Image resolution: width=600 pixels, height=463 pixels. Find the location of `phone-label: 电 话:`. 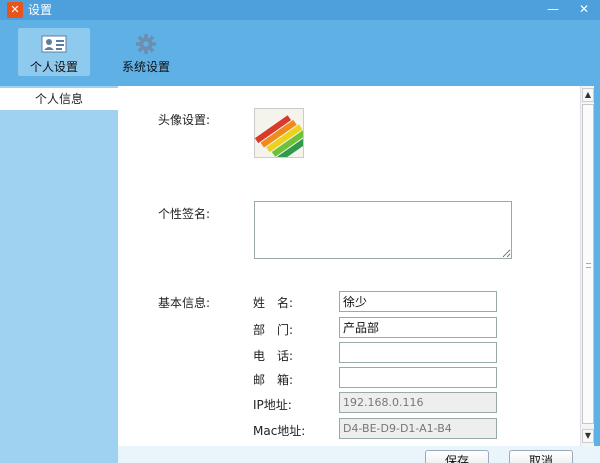

phone-label: 电 话: is located at coordinates (273, 356).